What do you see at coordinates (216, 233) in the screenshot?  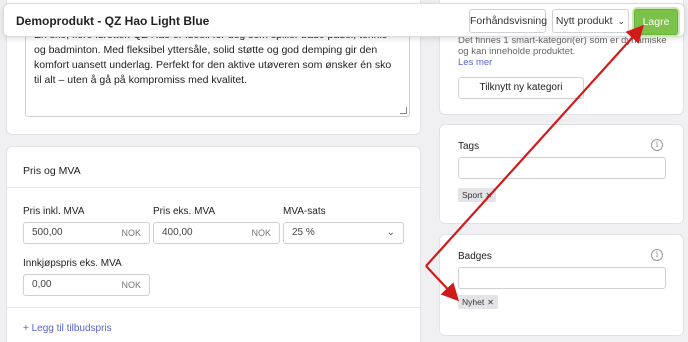 I see `price-excl-input: 400,00 NOK` at bounding box center [216, 233].